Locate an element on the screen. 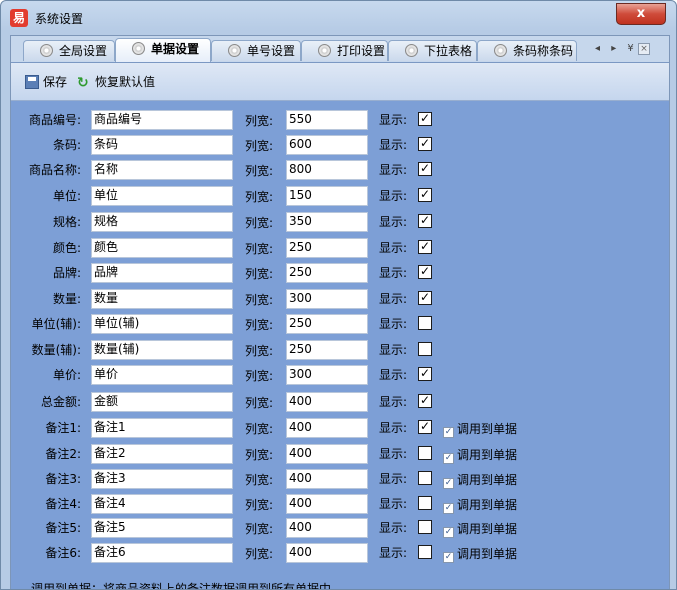  field-name-input: 品牌 is located at coordinates (162, 273).